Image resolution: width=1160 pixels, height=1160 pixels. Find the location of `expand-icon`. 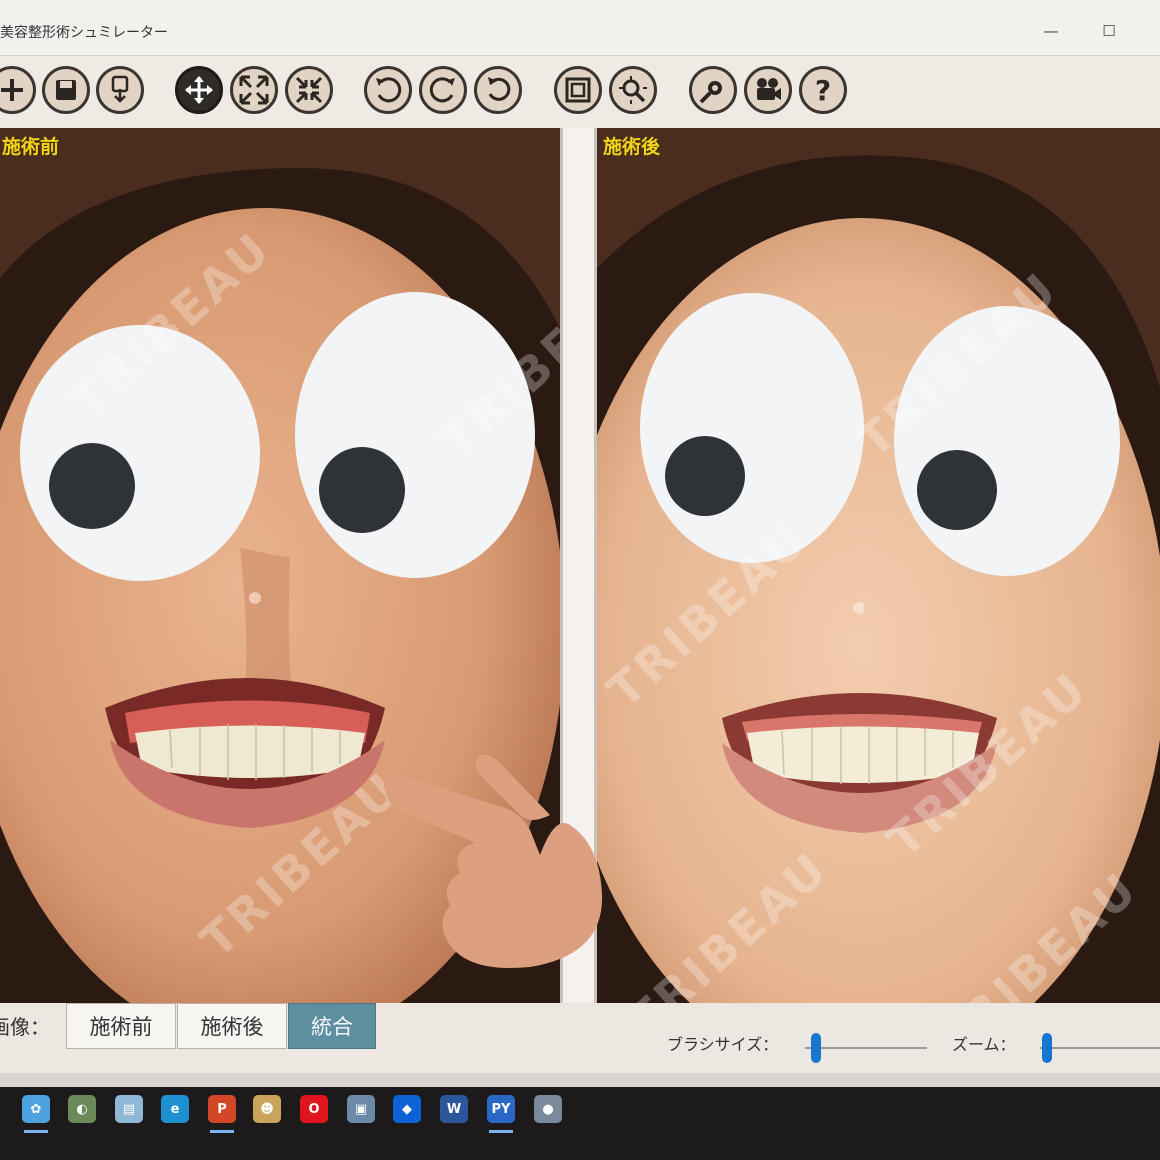

expand-icon is located at coordinates (254, 90).